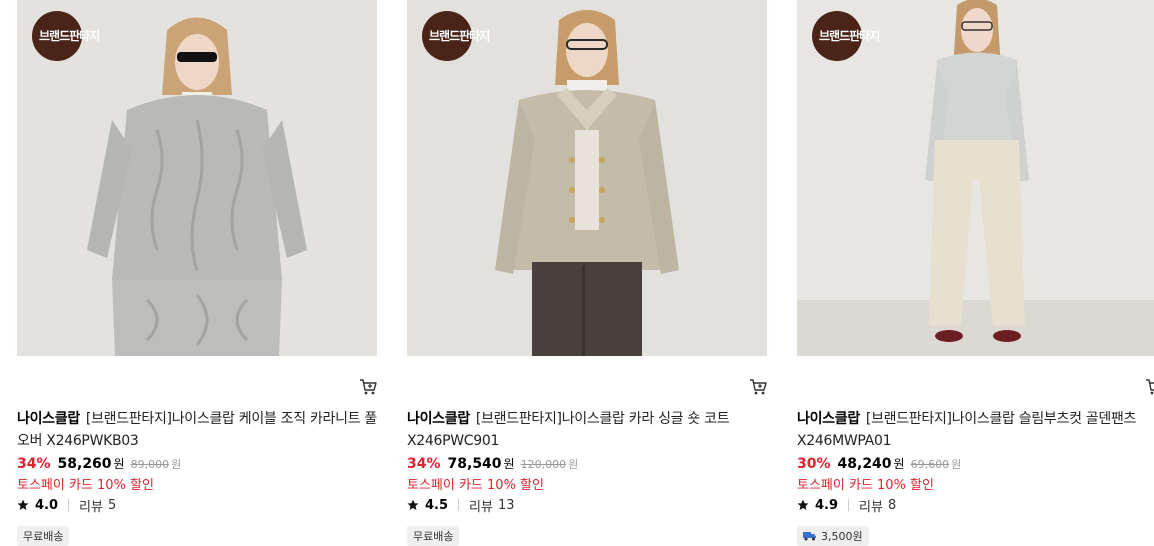 The width and height of the screenshot is (1154, 546). Describe the element at coordinates (814, 464) in the screenshot. I see `discount-rate: 30%` at that location.